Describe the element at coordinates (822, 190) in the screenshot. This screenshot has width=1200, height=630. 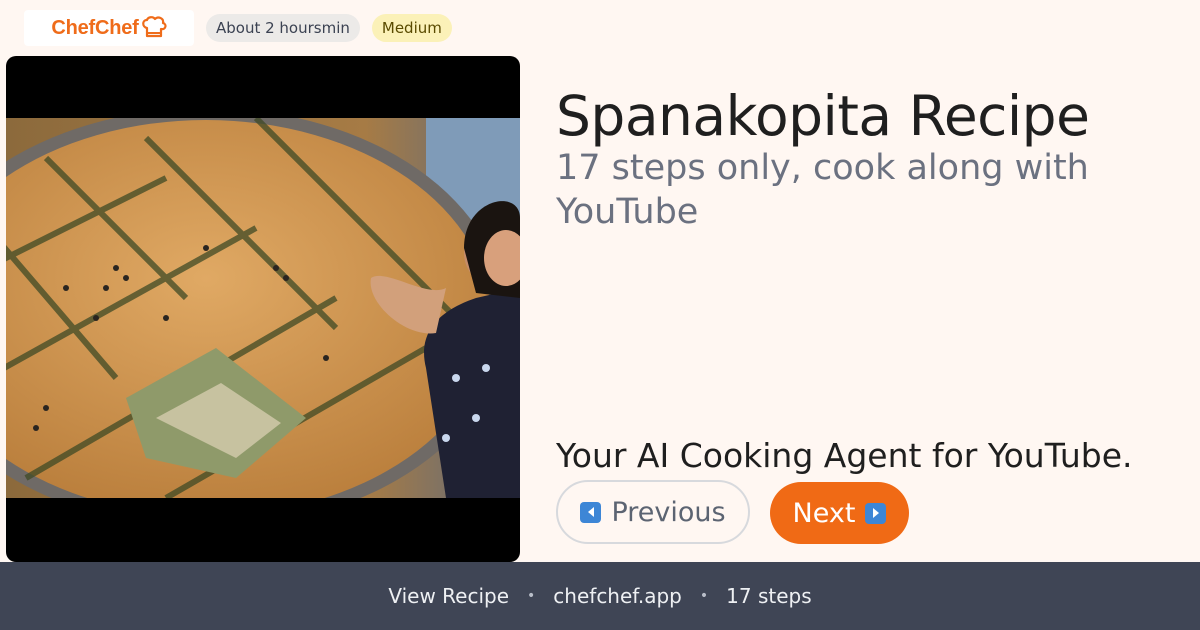
I see `recipe-subtitle: 17 steps only, cook along with YouTube` at that location.